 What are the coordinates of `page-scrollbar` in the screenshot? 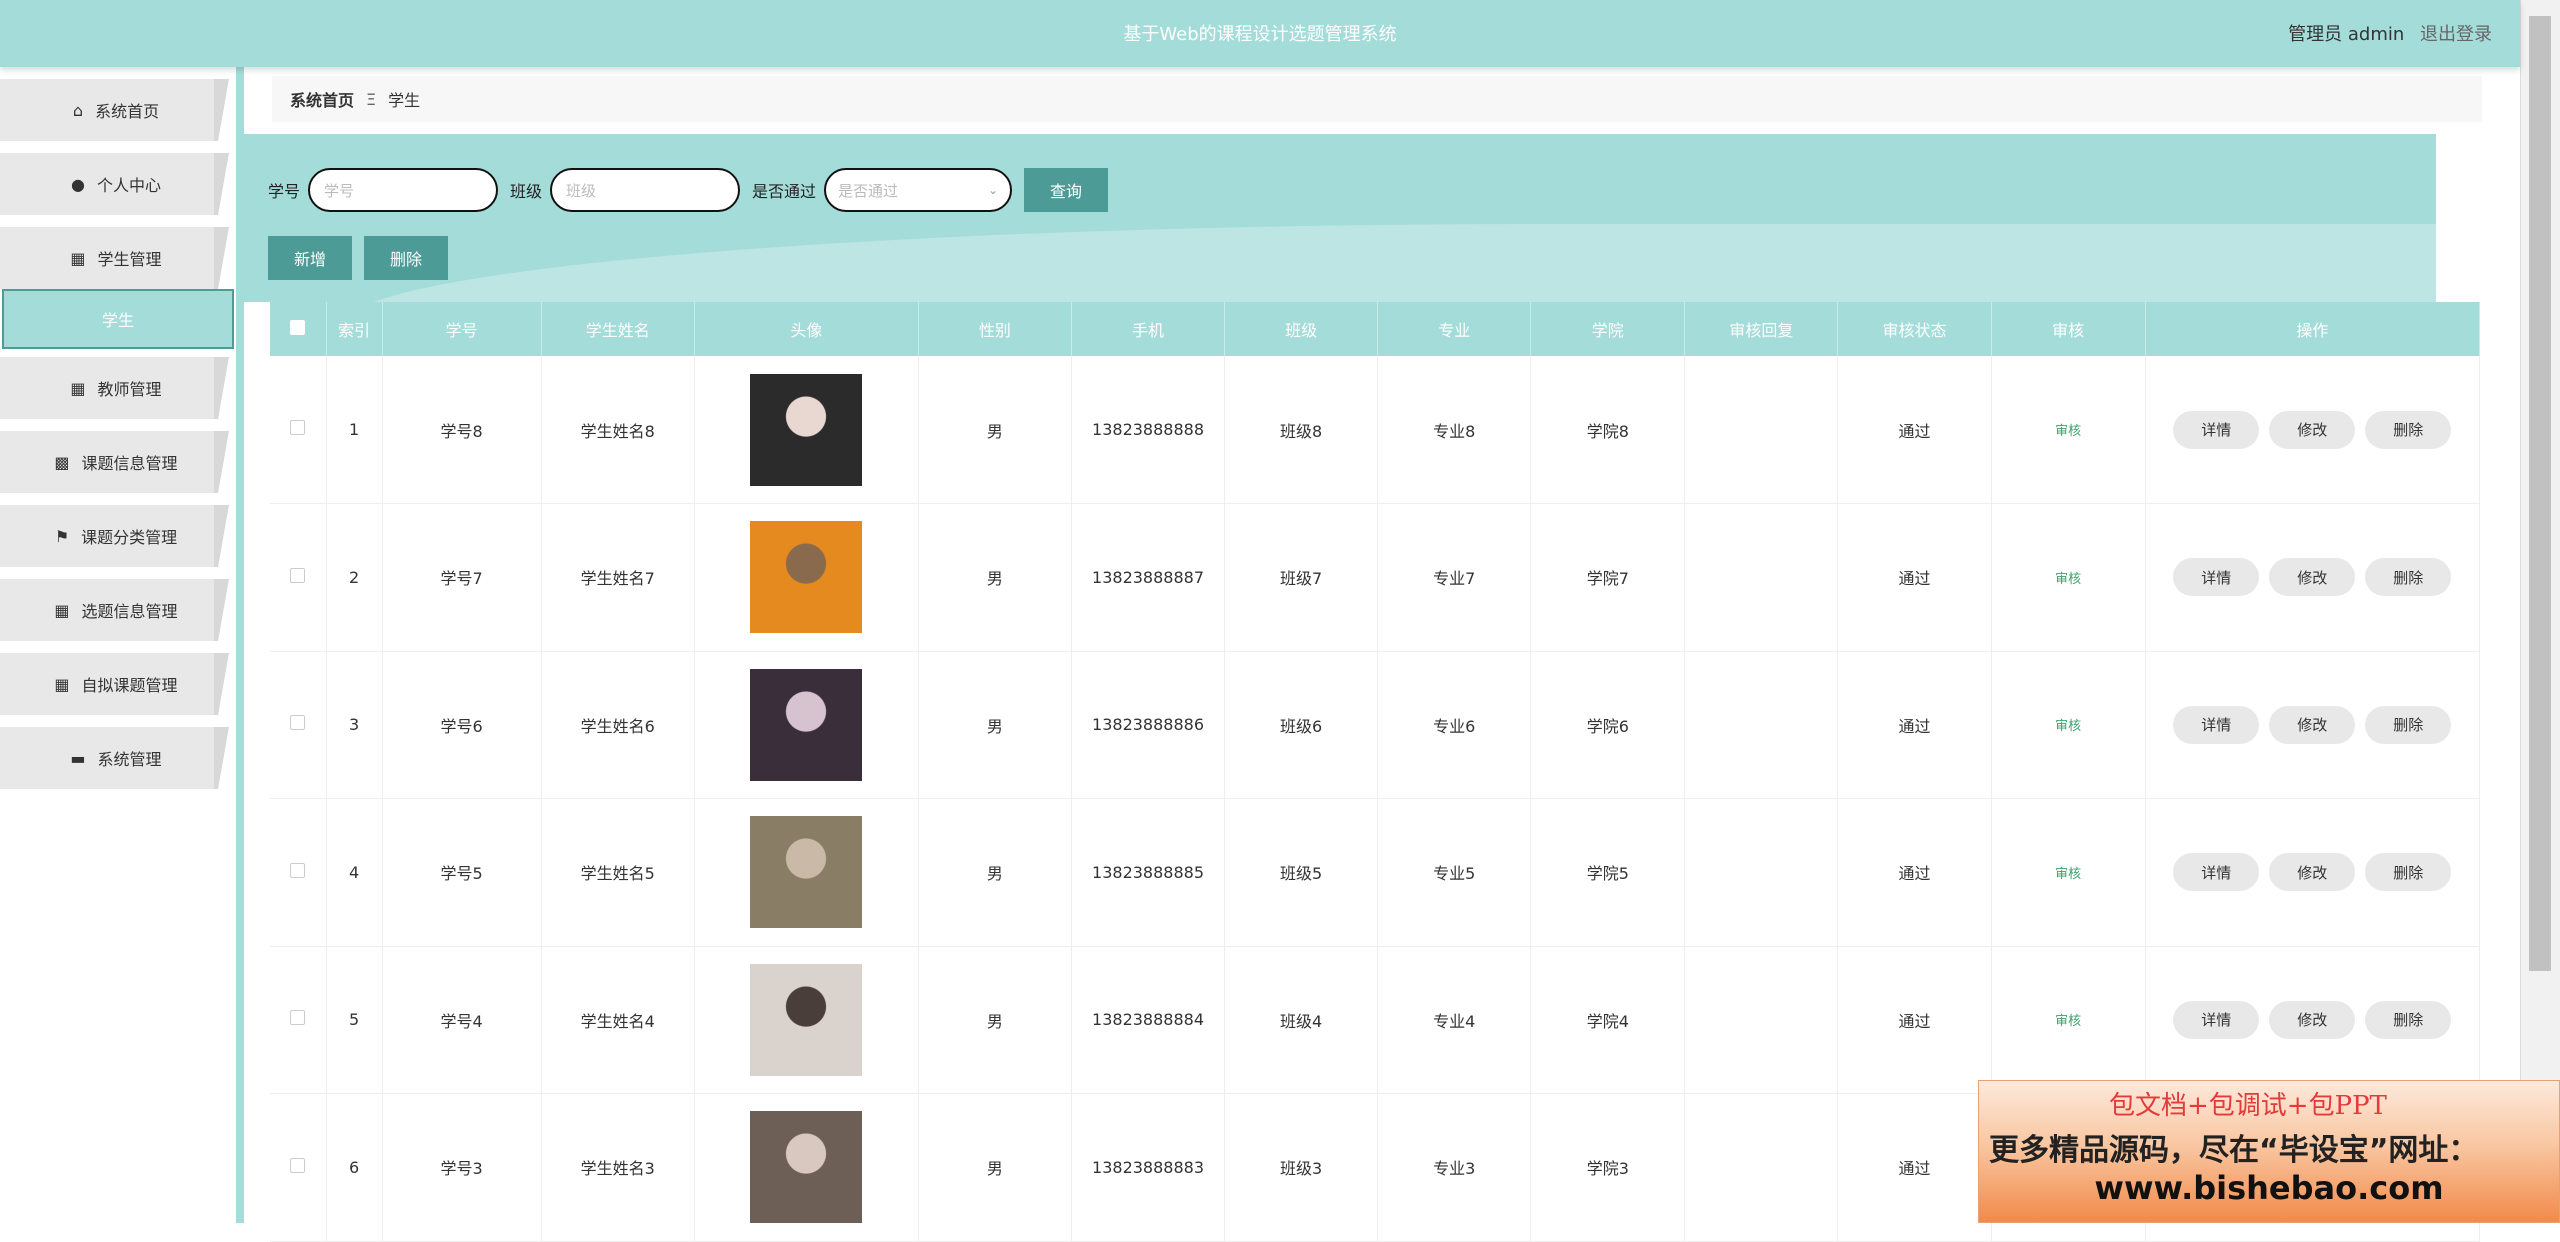 It's located at (2540, 611).